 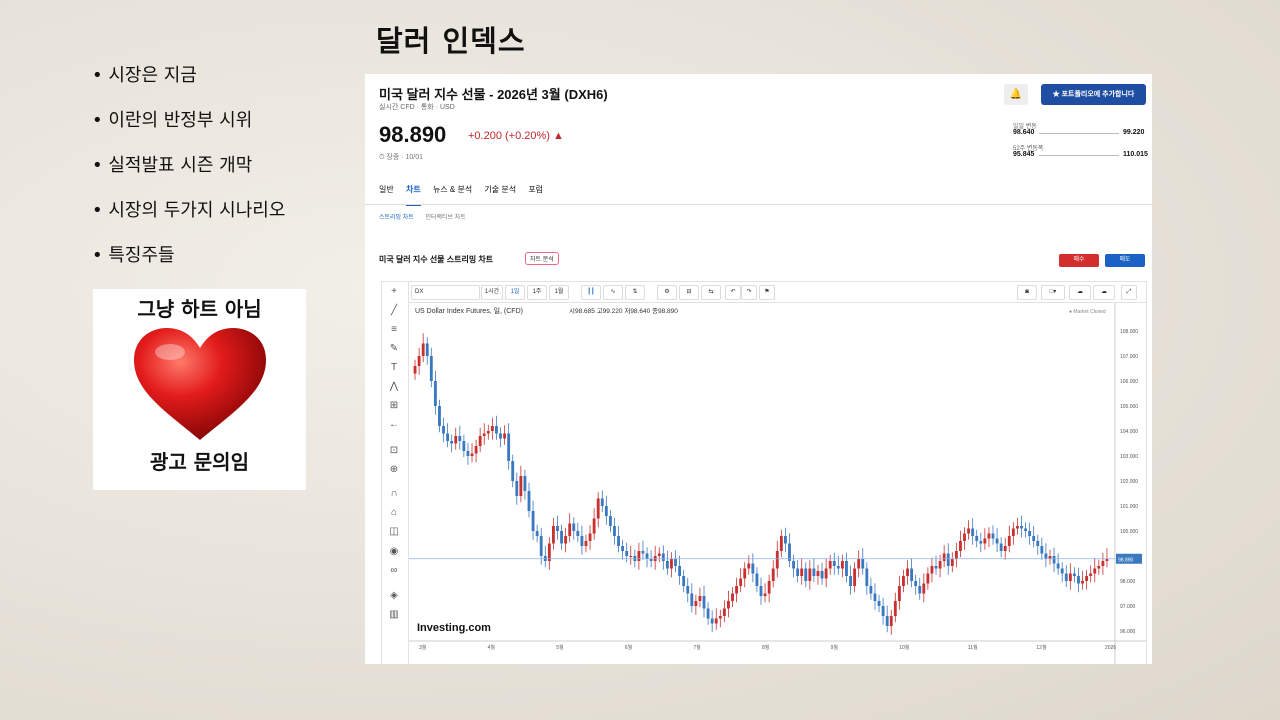 What do you see at coordinates (1129, 292) in the screenshot?
I see `fullscreen-icon: ⤢` at bounding box center [1129, 292].